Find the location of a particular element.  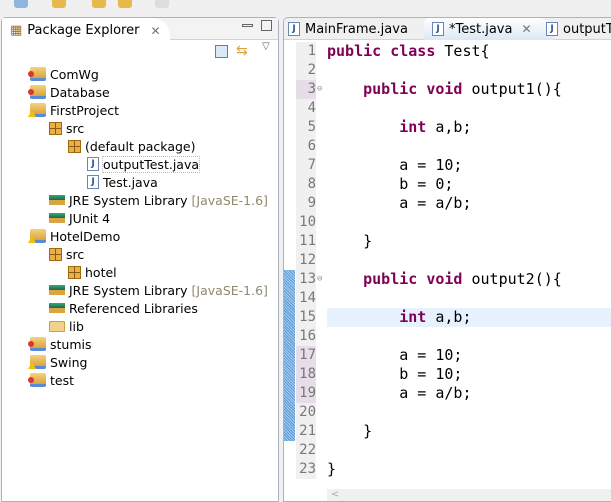

next-icon is located at coordinates (162, 4).